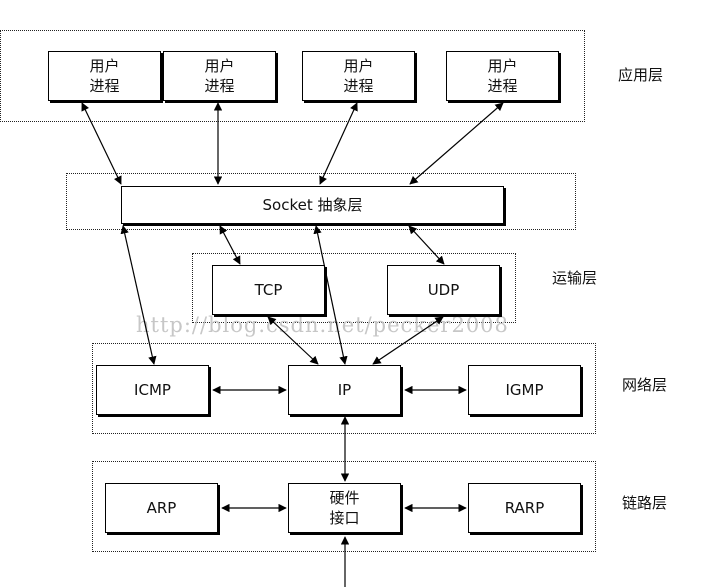 Image resolution: width=724 pixels, height=587 pixels. What do you see at coordinates (426, 245) in the screenshot?
I see `arrow-socket-udp` at bounding box center [426, 245].